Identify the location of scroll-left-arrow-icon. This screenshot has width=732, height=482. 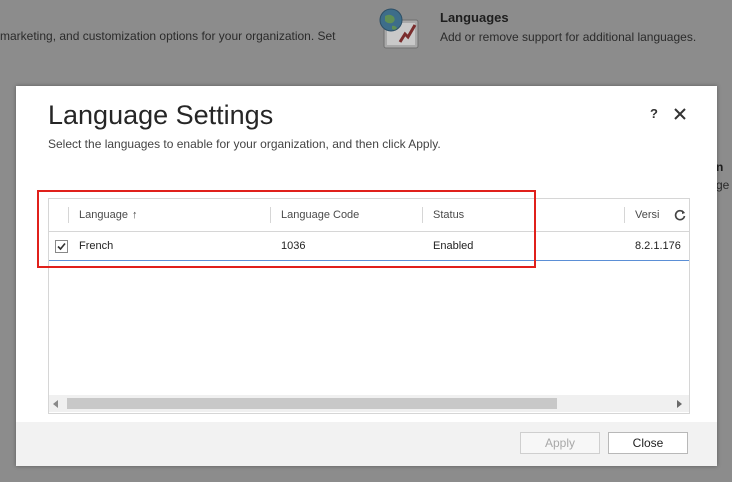
(55, 404).